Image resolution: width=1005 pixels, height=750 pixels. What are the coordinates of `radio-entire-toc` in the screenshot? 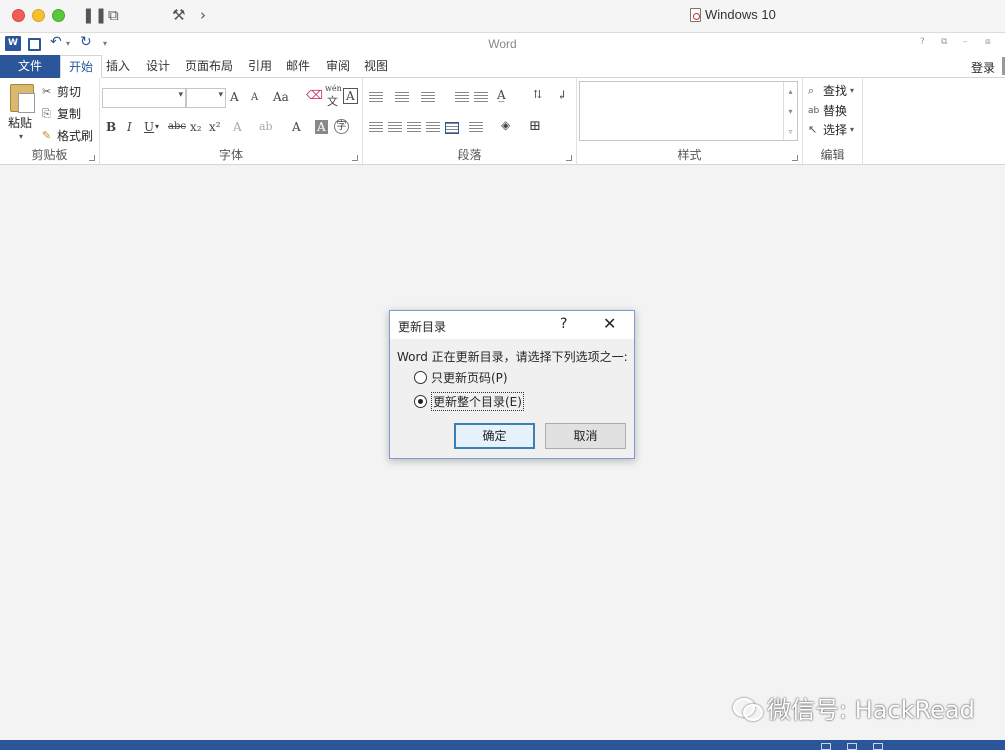 It's located at (420, 401).